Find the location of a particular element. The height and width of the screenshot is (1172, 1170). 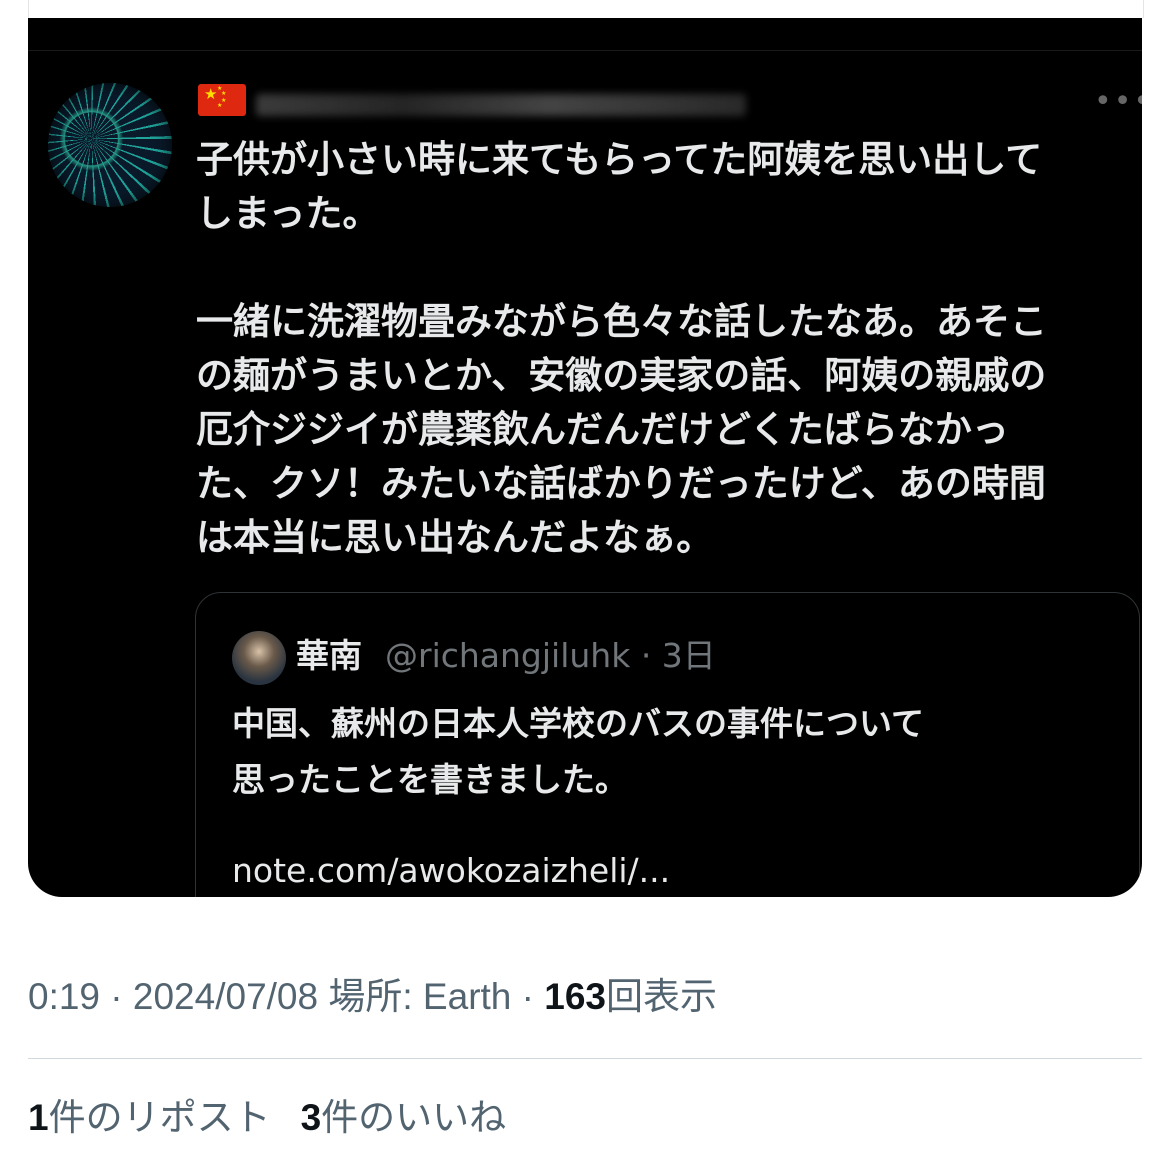

divider is located at coordinates (585, 1058).